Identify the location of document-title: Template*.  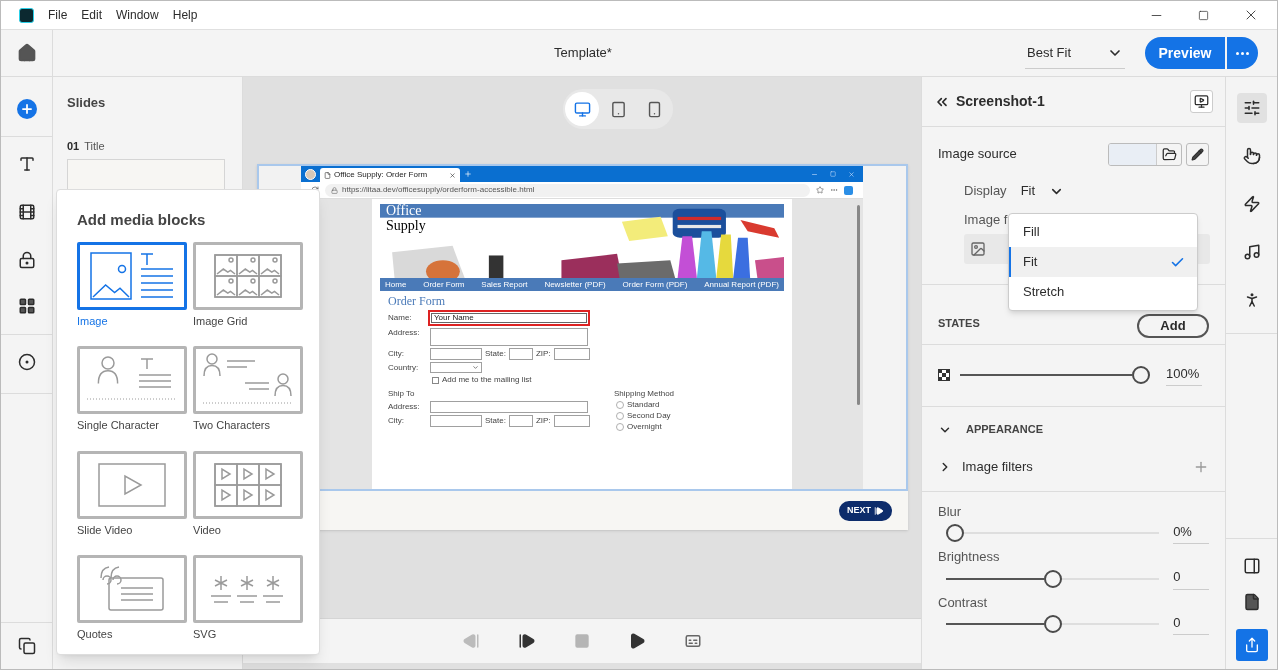
(583, 53).